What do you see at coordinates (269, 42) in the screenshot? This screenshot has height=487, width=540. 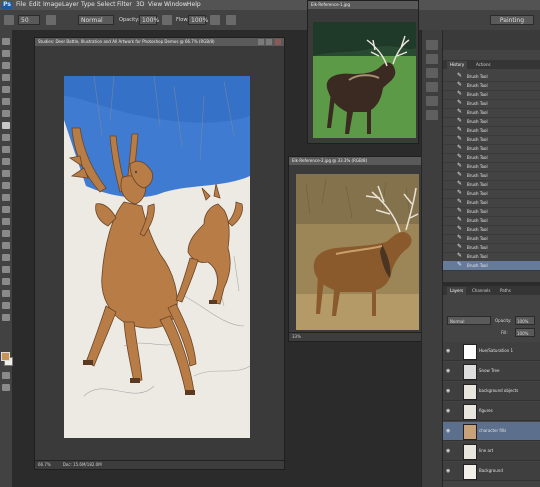 I see `maximize-button` at bounding box center [269, 42].